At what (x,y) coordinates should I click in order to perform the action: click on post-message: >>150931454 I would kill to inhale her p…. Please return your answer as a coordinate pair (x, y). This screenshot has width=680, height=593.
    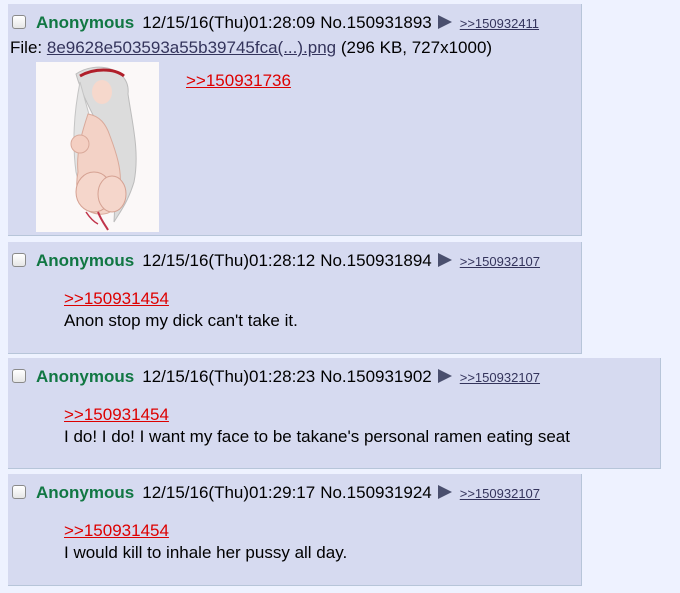
    Looking at the image, I should click on (205, 542).